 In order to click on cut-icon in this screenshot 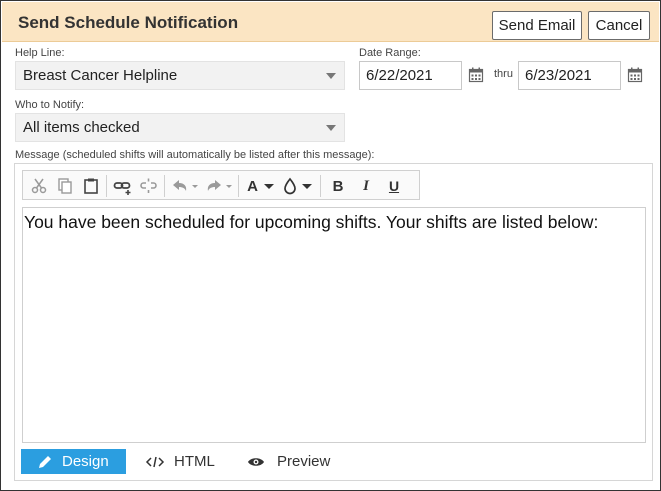, I will do `click(39, 186)`.